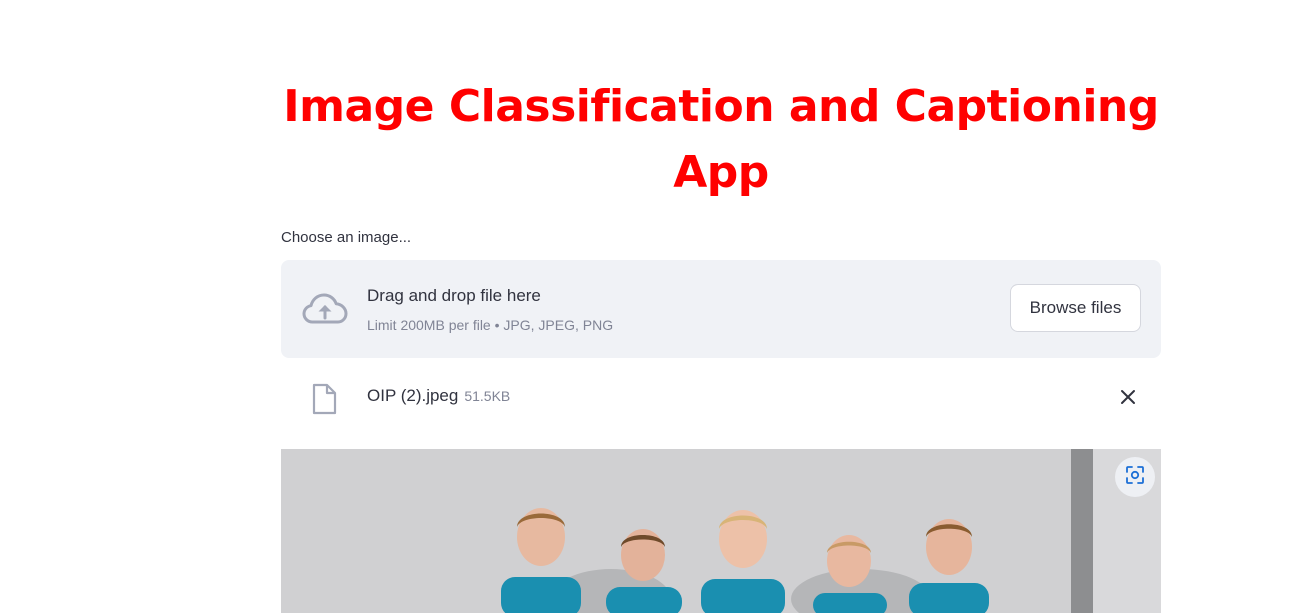 The height and width of the screenshot is (613, 1296). I want to click on file-size: 51.5KB, so click(487, 396).